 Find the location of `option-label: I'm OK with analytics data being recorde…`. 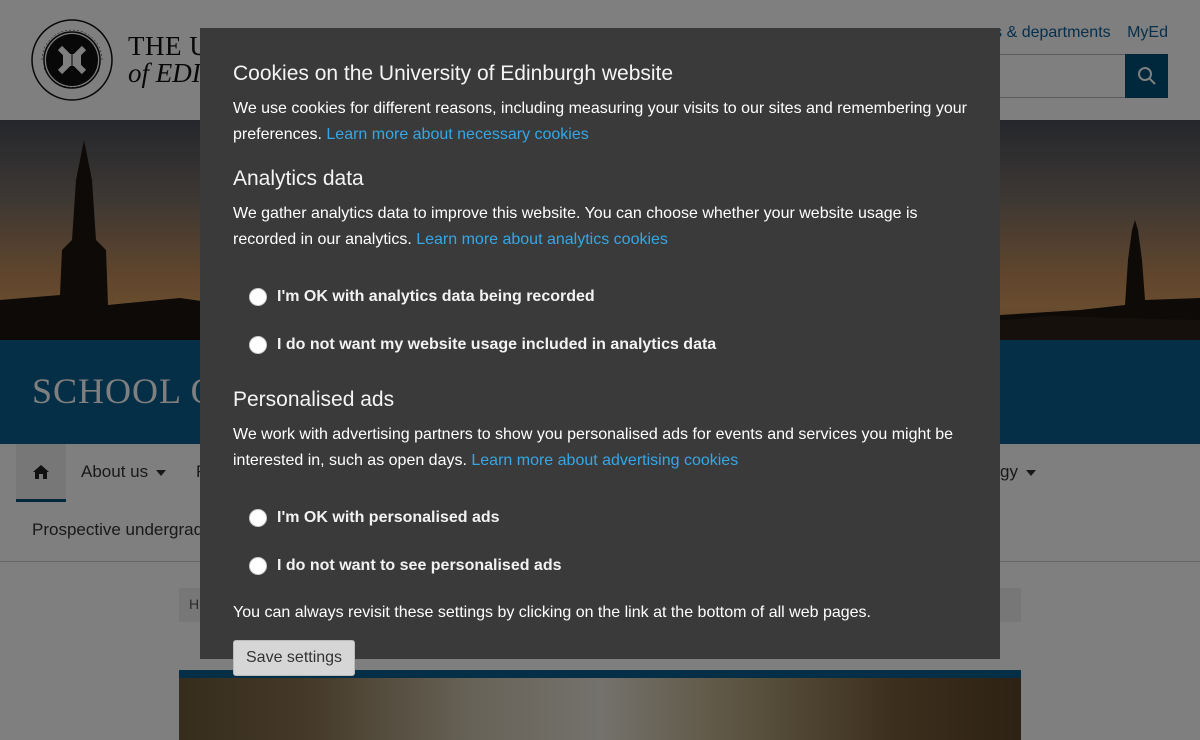

option-label: I'm OK with analytics data being recorde… is located at coordinates (436, 296).